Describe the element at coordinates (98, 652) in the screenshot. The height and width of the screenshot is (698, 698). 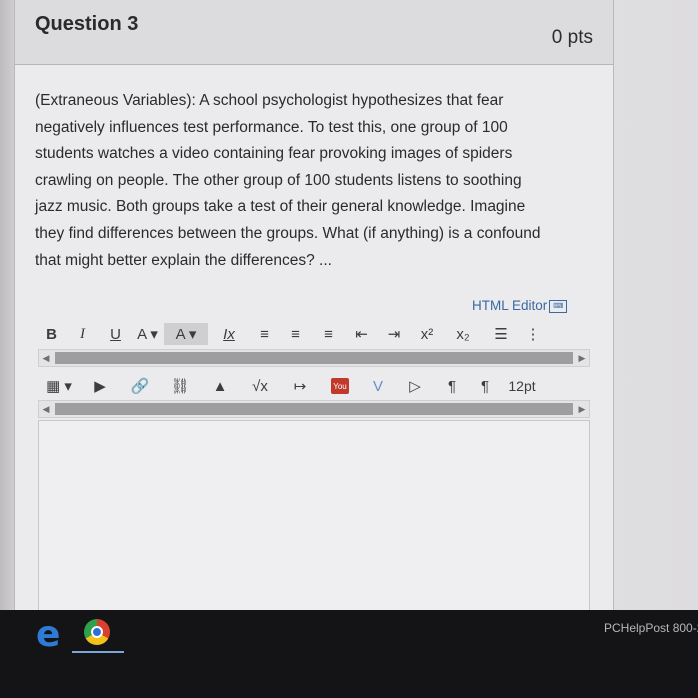
I see `active-app-indicator` at that location.